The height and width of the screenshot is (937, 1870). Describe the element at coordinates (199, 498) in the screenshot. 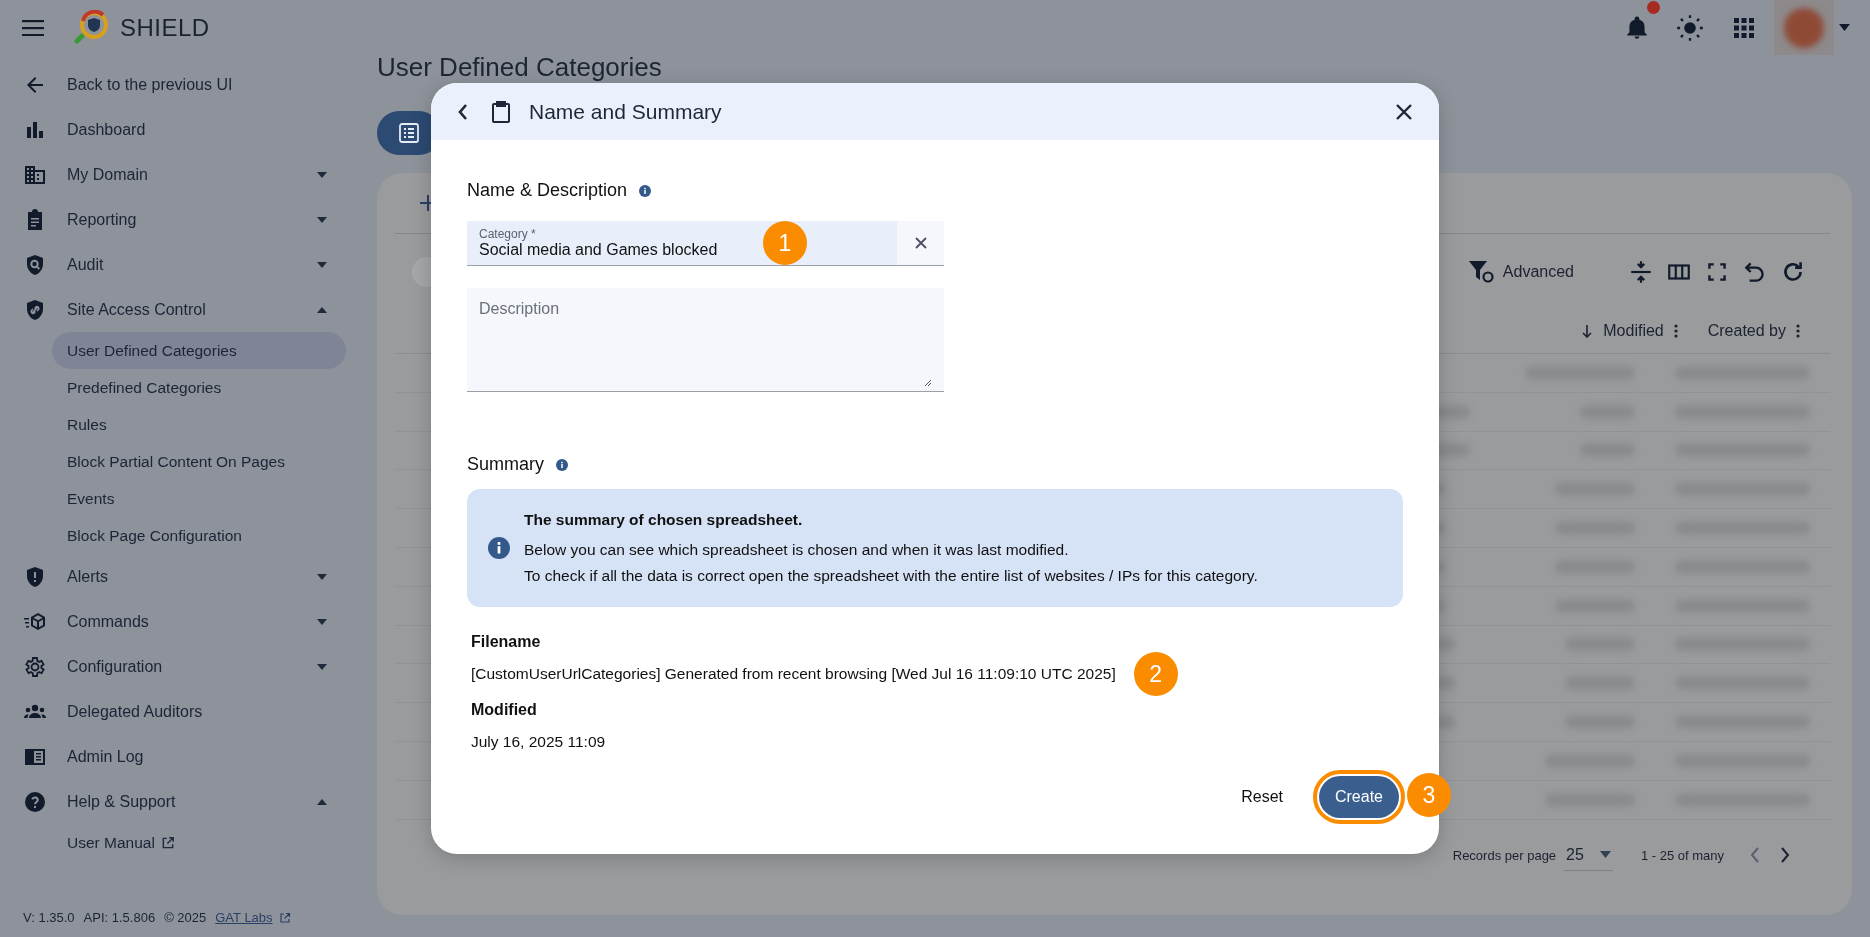

I see `sidebar-subitem: Events` at that location.